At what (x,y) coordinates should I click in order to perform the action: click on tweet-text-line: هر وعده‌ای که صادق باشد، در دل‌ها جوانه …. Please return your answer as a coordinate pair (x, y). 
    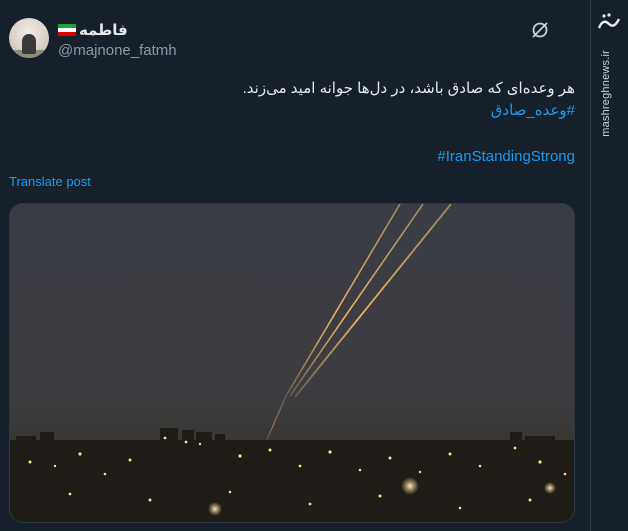
    Looking at the image, I should click on (408, 88).